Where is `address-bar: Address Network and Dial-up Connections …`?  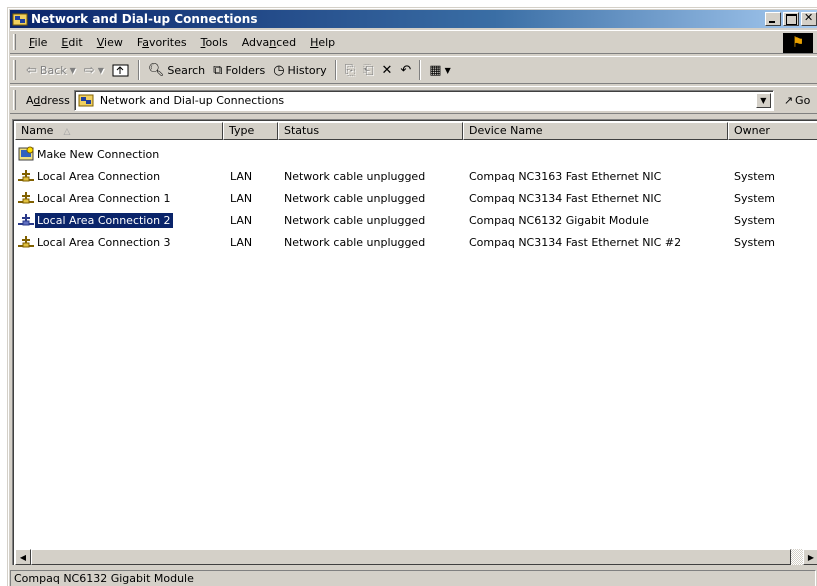 address-bar: Address Network and Dial-up Connections … is located at coordinates (413, 100).